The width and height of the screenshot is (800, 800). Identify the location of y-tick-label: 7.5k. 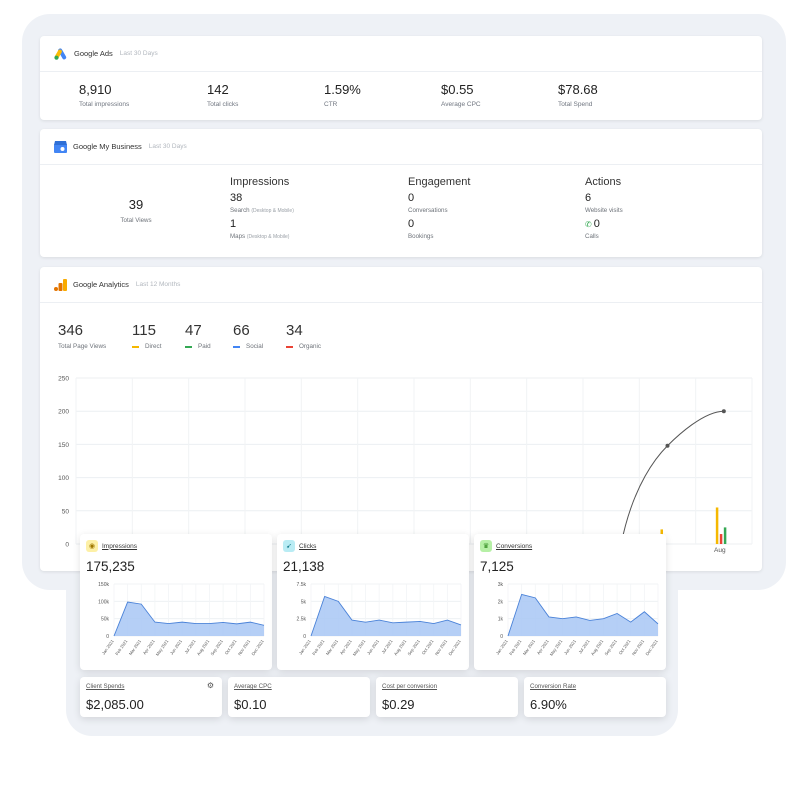
(302, 585).